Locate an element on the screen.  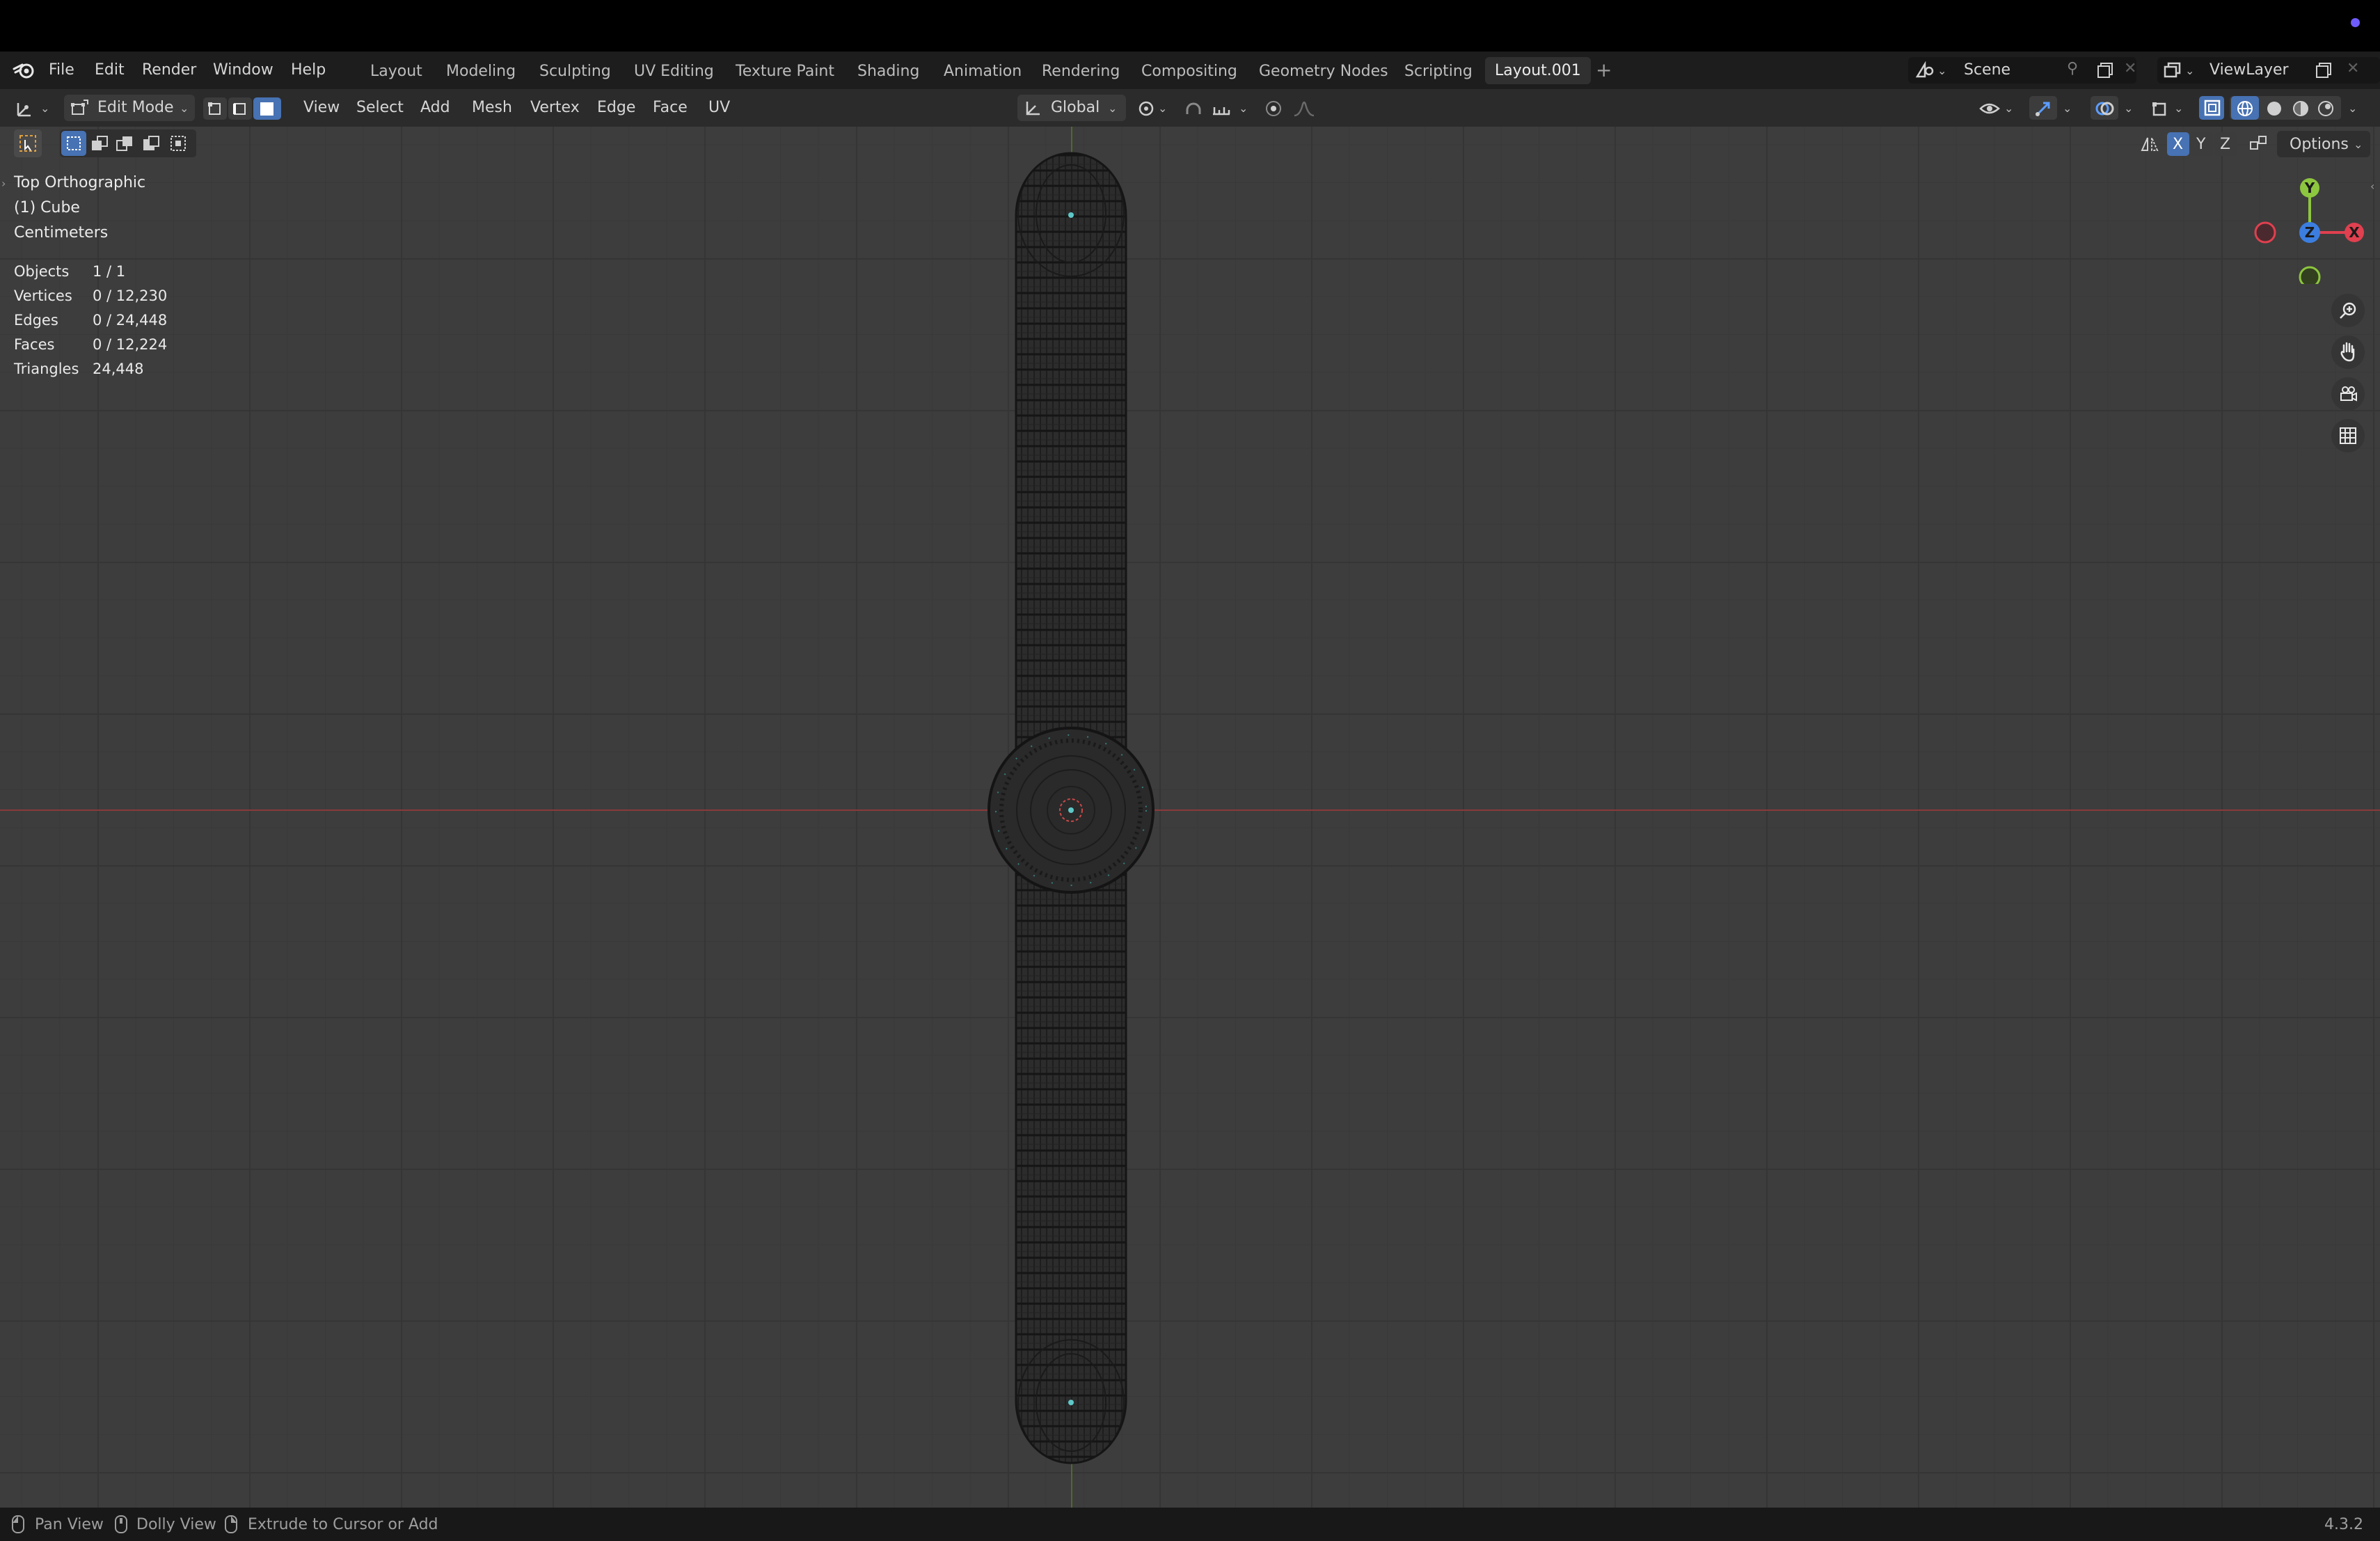
mesh-edit-overlays-chevron-icon: ⌄ is located at coordinates (2178, 108).